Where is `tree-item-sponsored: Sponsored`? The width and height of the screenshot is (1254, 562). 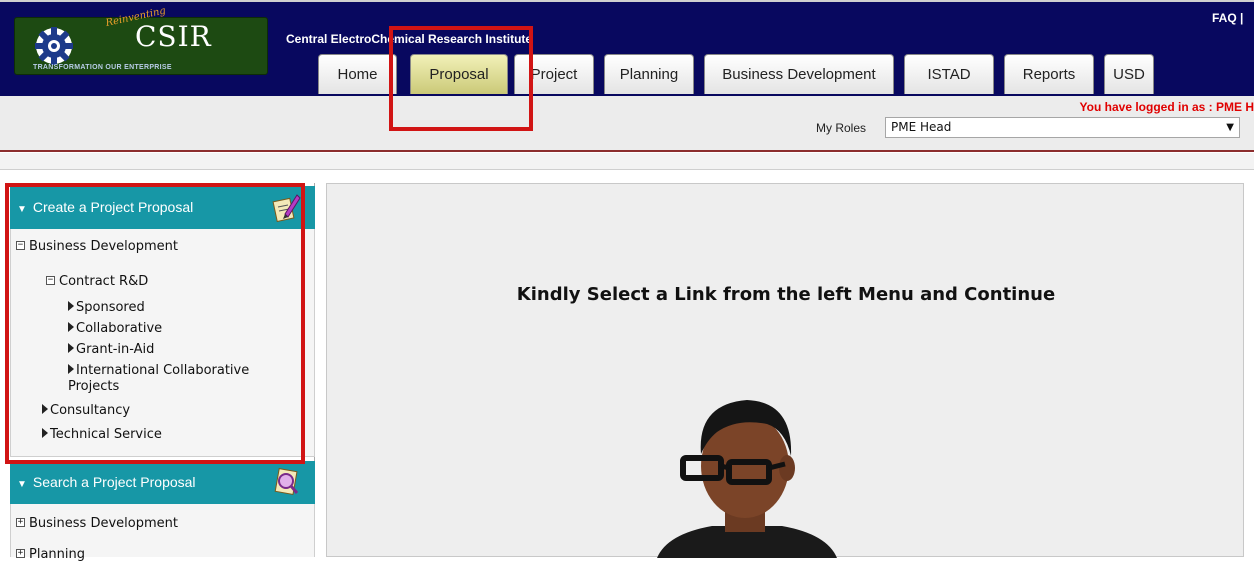
tree-item-sponsored: Sponsored is located at coordinates (106, 307).